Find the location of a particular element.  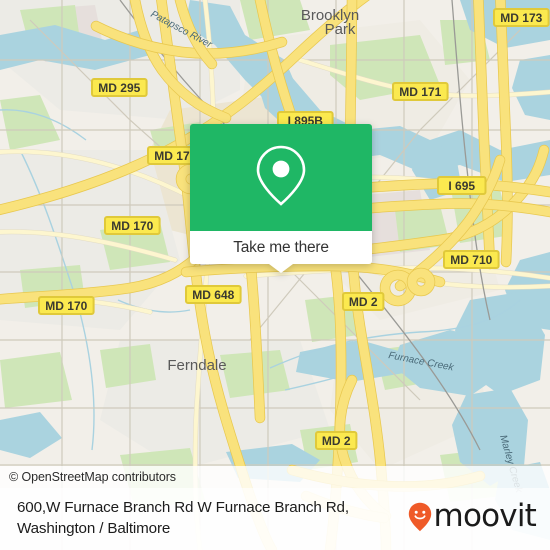

route-shield-label: MD 710 is located at coordinates (471, 260).